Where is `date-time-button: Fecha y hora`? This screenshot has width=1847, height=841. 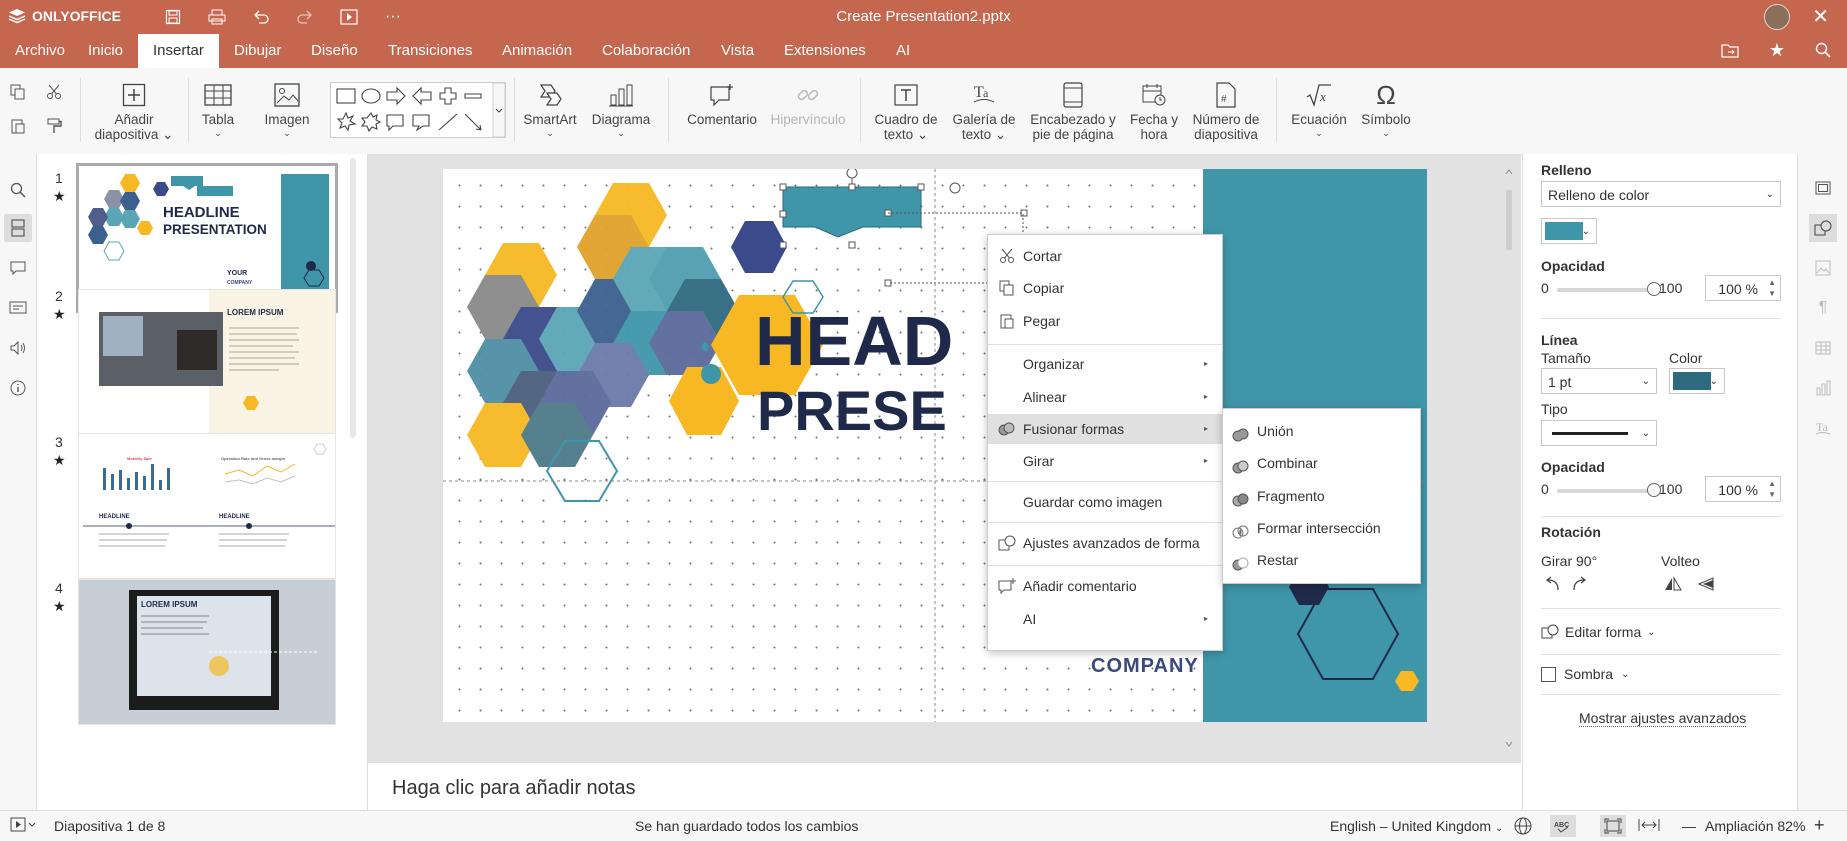 date-time-button: Fecha y hora is located at coordinates (1154, 111).